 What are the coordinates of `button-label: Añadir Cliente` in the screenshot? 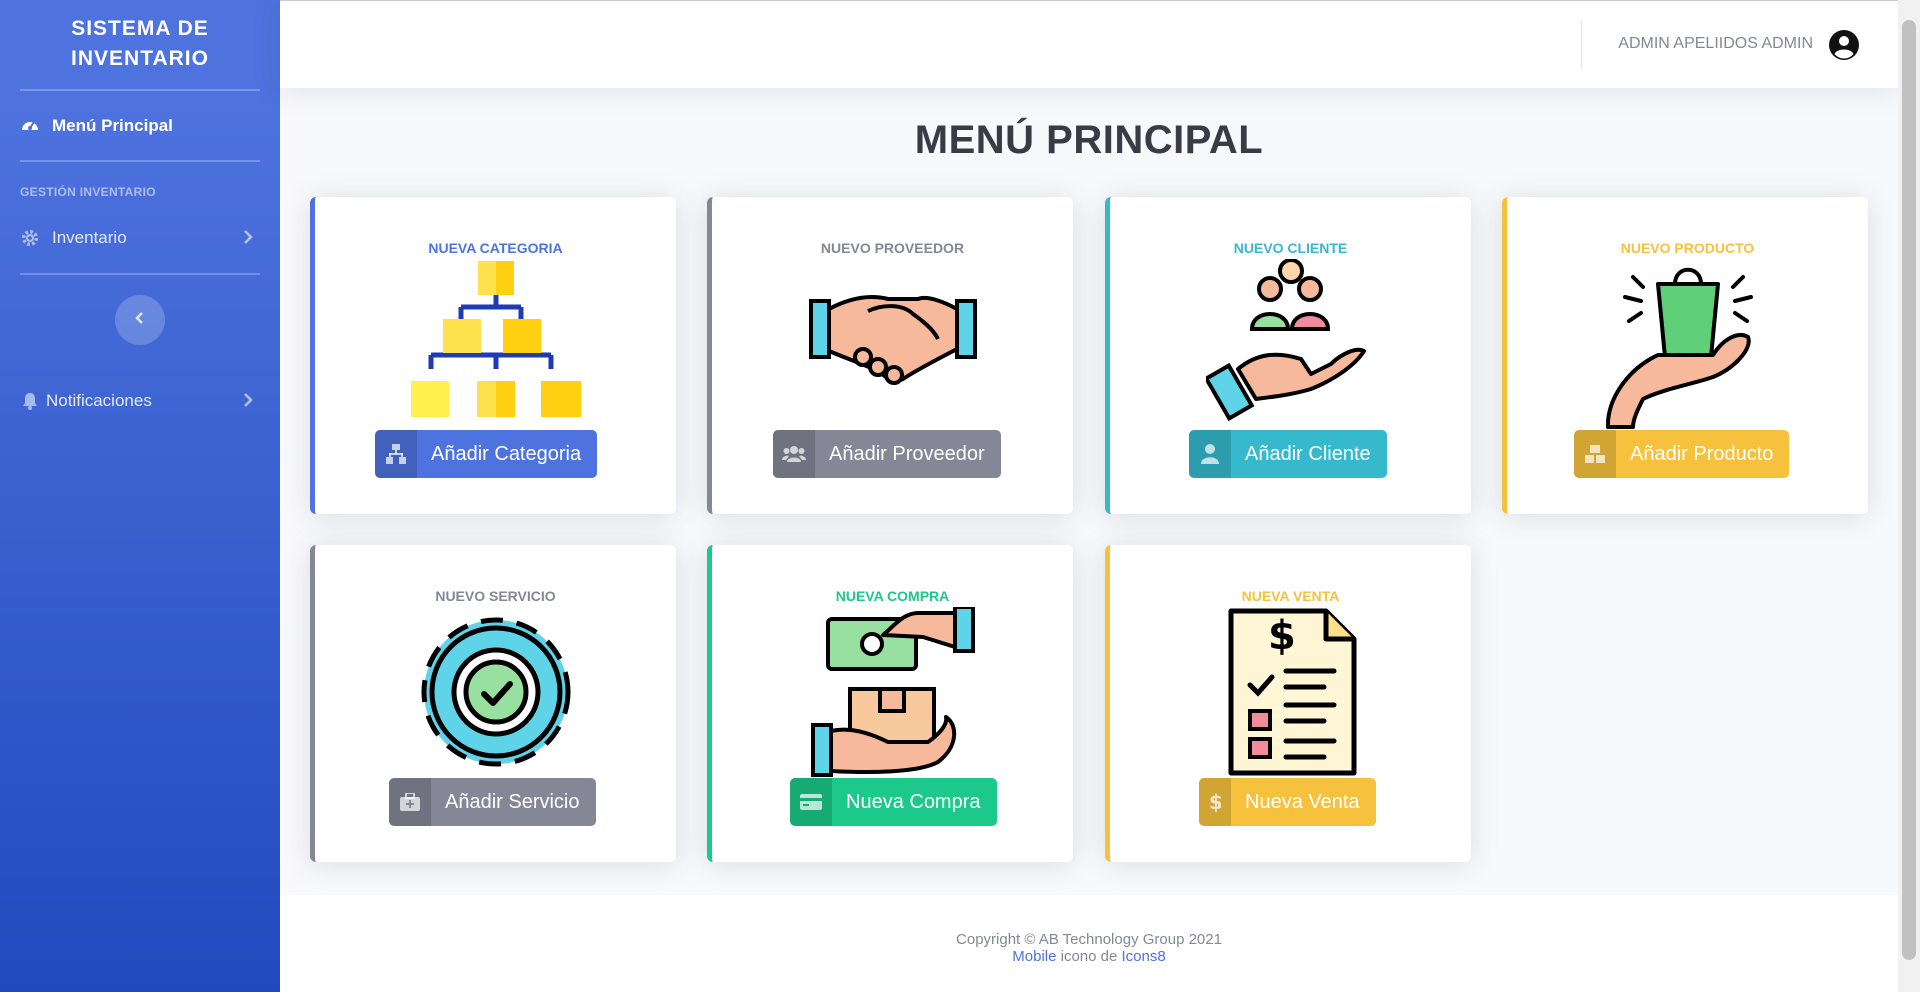 It's located at (1308, 453).